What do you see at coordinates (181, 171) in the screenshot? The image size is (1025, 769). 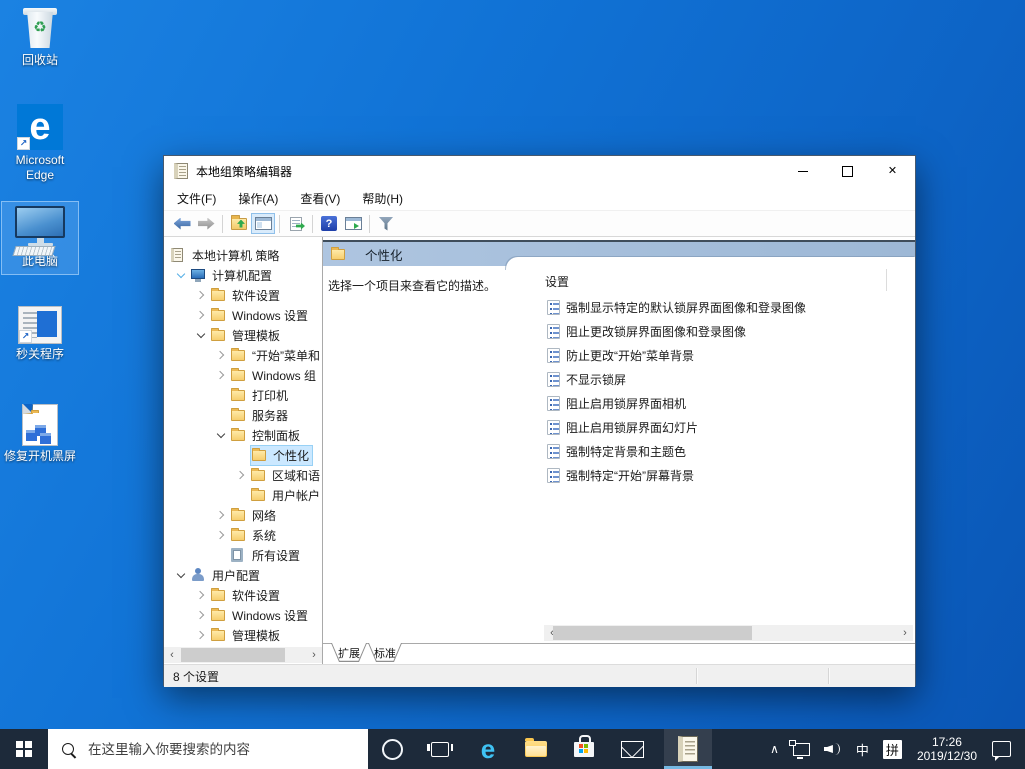 I see `gpedit-scroll-icon` at bounding box center [181, 171].